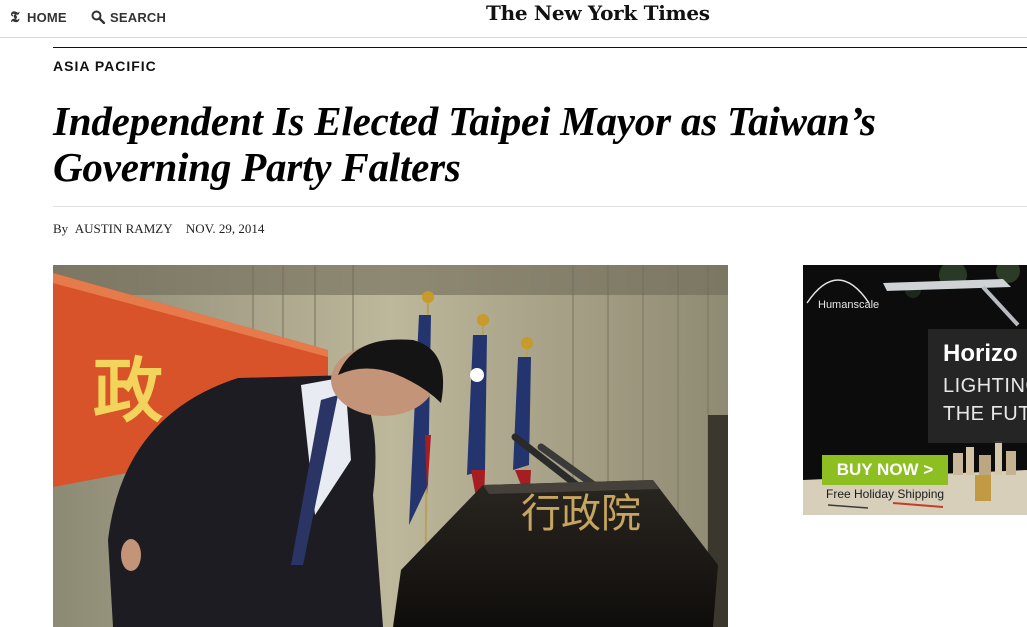 Image resolution: width=1027 pixels, height=627 pixels. Describe the element at coordinates (885, 494) in the screenshot. I see `ad-shipping-note: Free Holiday Shipping` at that location.